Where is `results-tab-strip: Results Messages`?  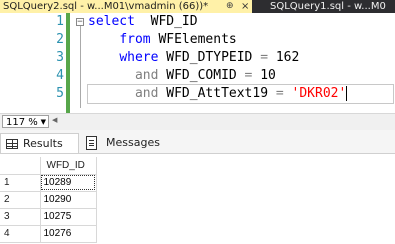
results-tab-strip: Results Messages is located at coordinates (197, 142).